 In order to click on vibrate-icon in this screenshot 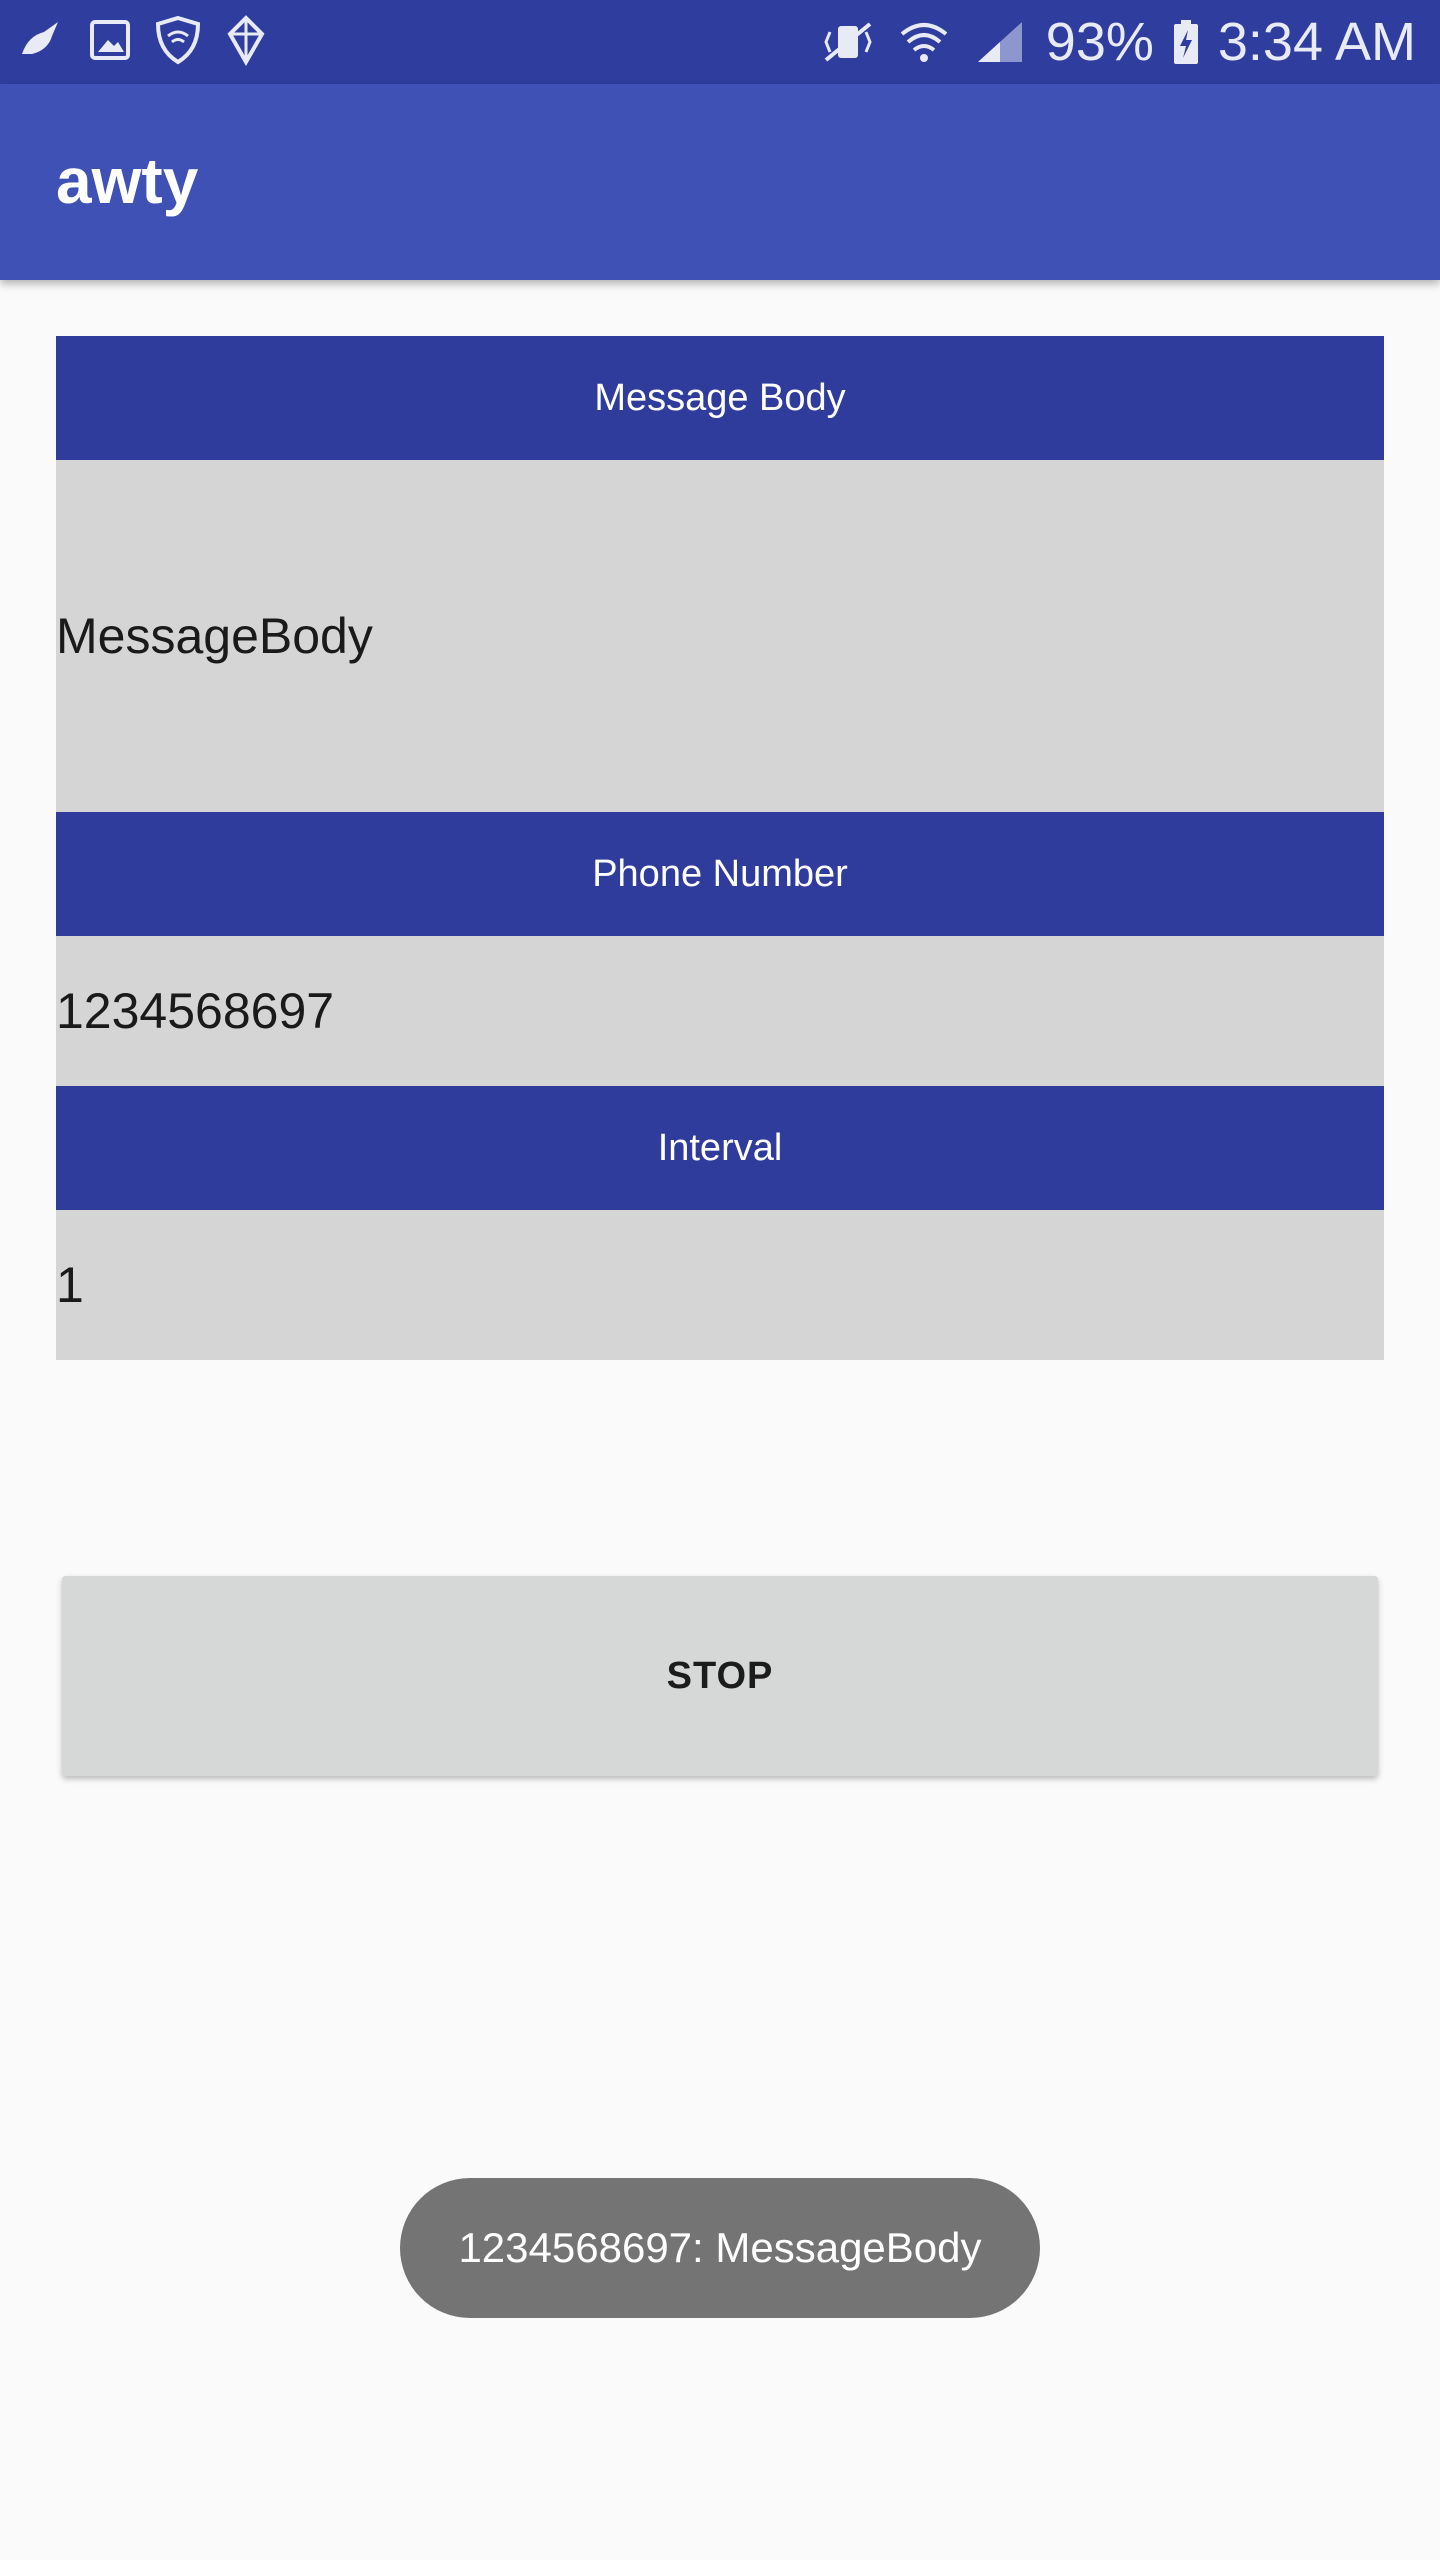, I will do `click(848, 42)`.